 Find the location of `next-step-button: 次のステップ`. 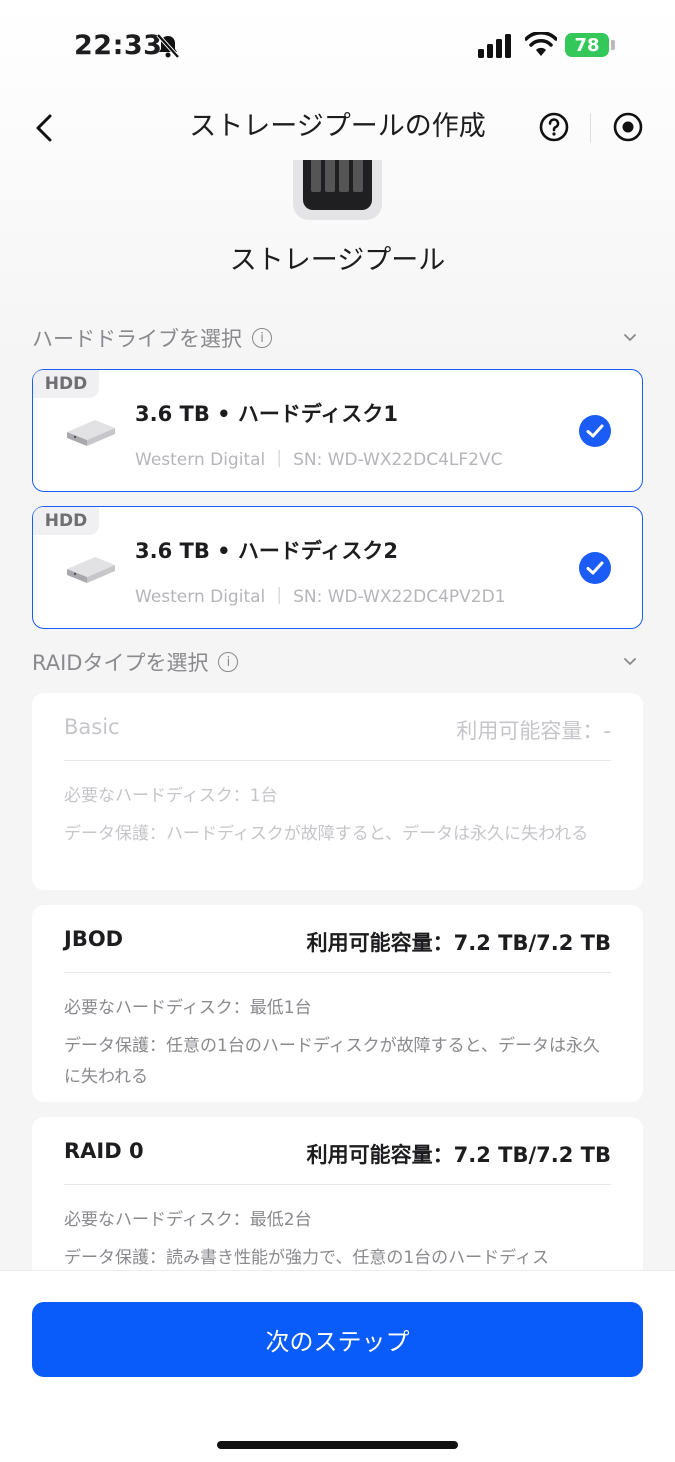

next-step-button: 次のステップ is located at coordinates (337, 1339).